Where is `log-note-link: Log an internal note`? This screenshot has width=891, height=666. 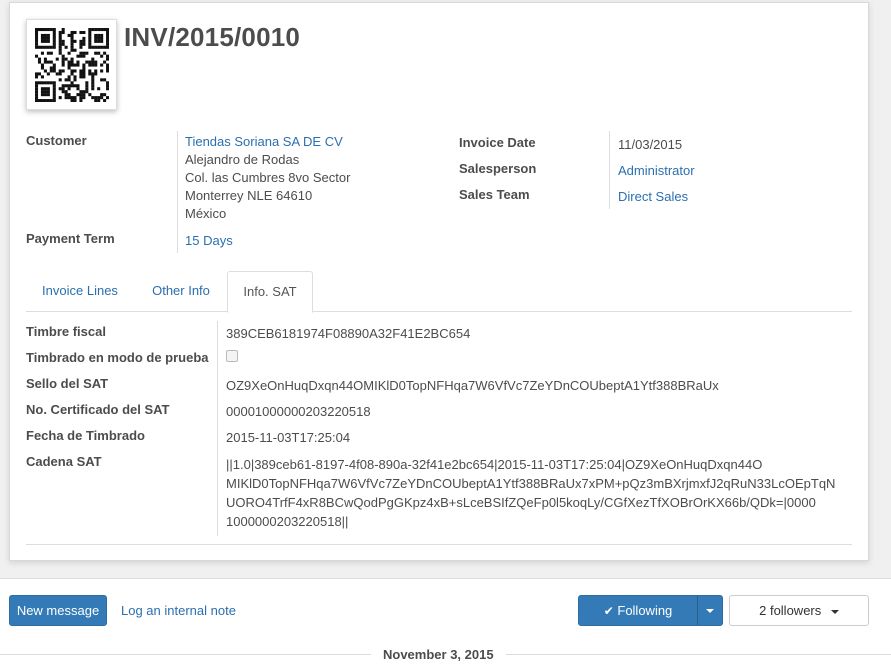
log-note-link: Log an internal note is located at coordinates (178, 610).